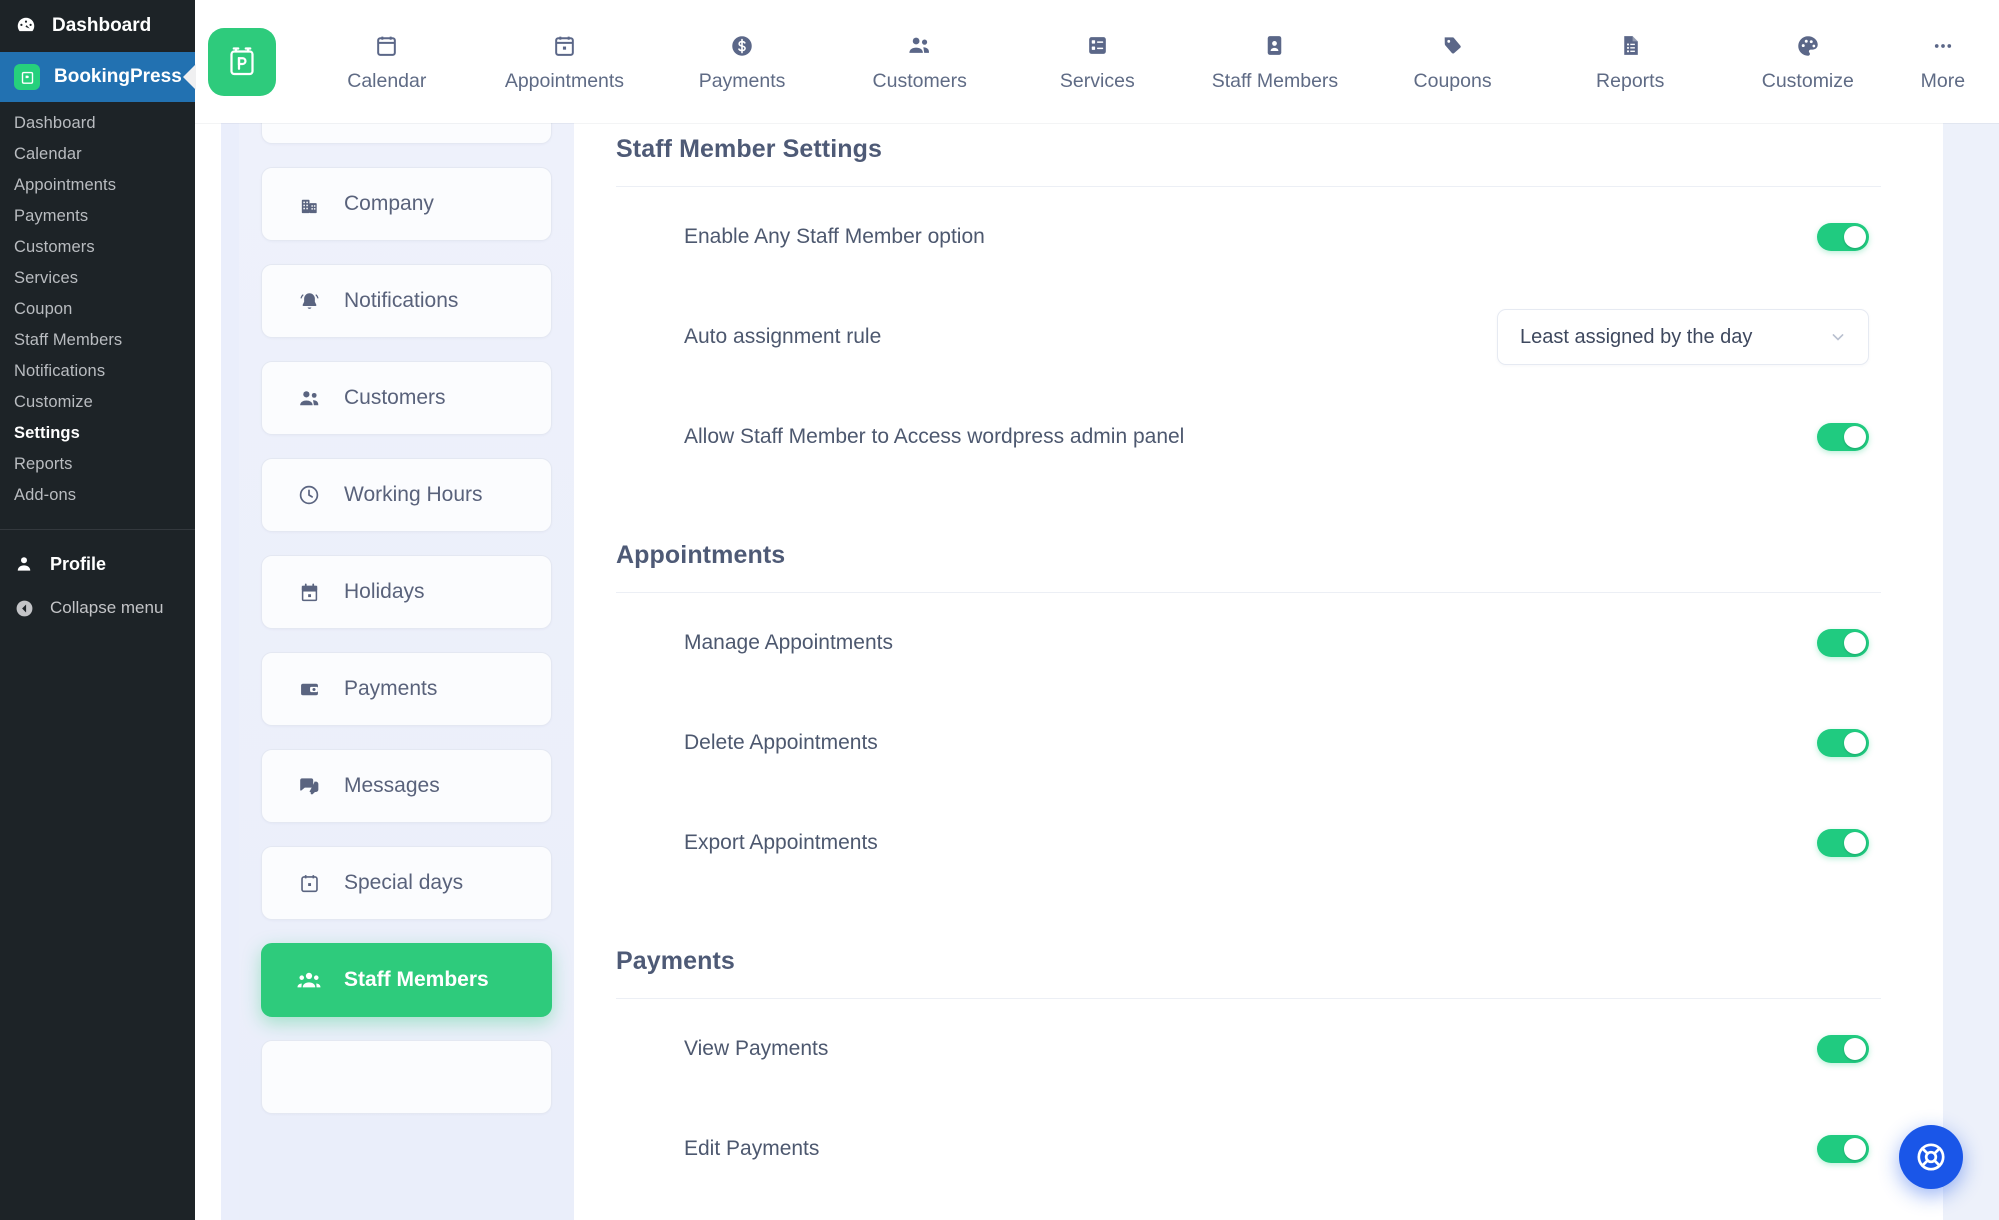  I want to click on setting-label-view-payments: View Payments, so click(756, 1048).